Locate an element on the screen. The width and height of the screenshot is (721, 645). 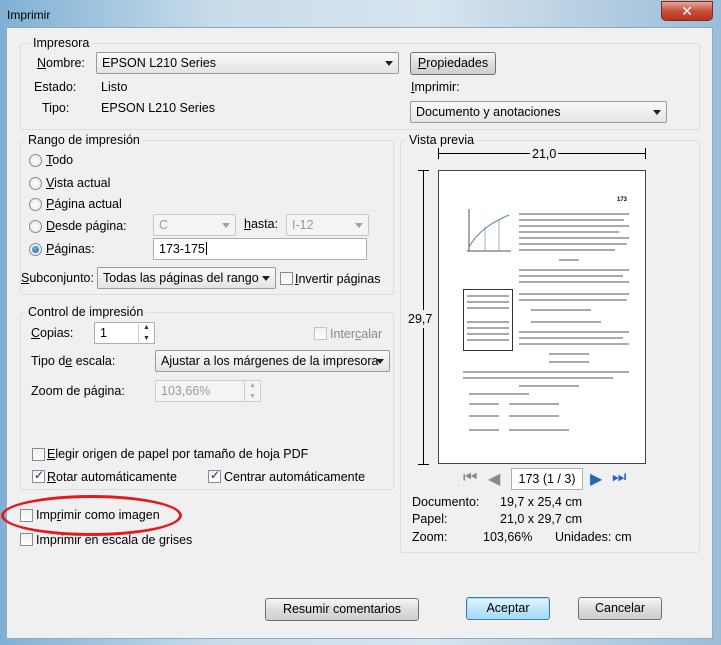
close-button: ✕ is located at coordinates (687, 11).